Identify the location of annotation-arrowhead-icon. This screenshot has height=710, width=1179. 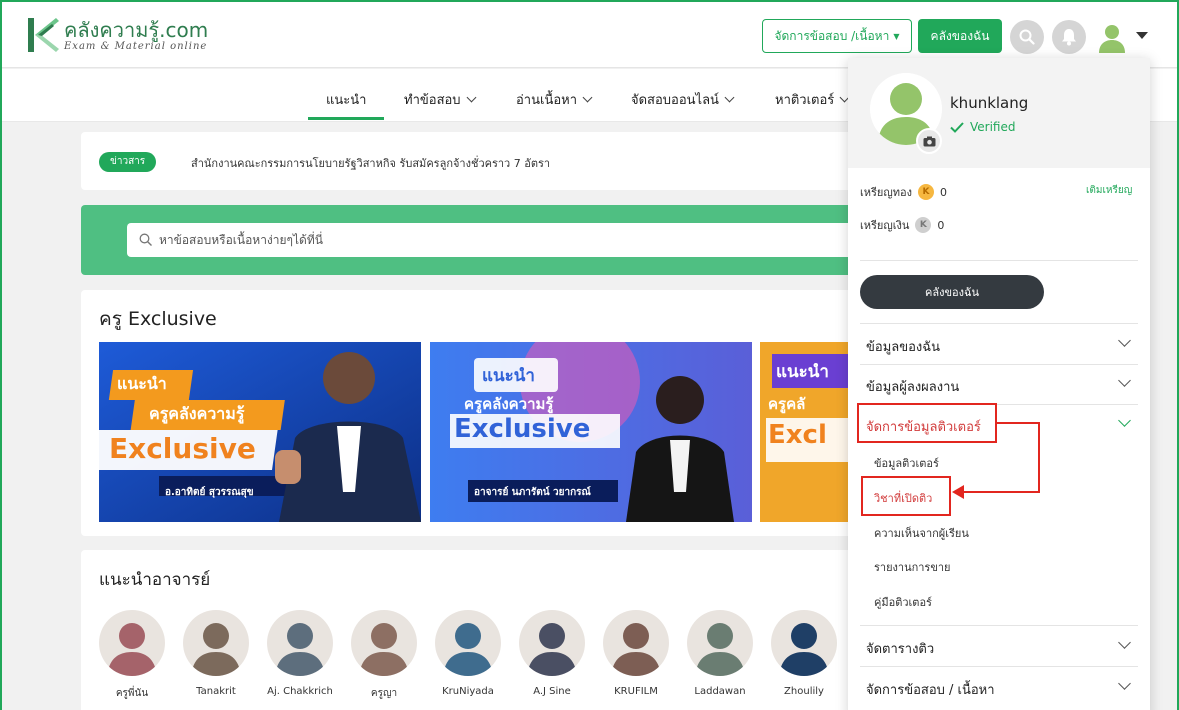
(958, 492).